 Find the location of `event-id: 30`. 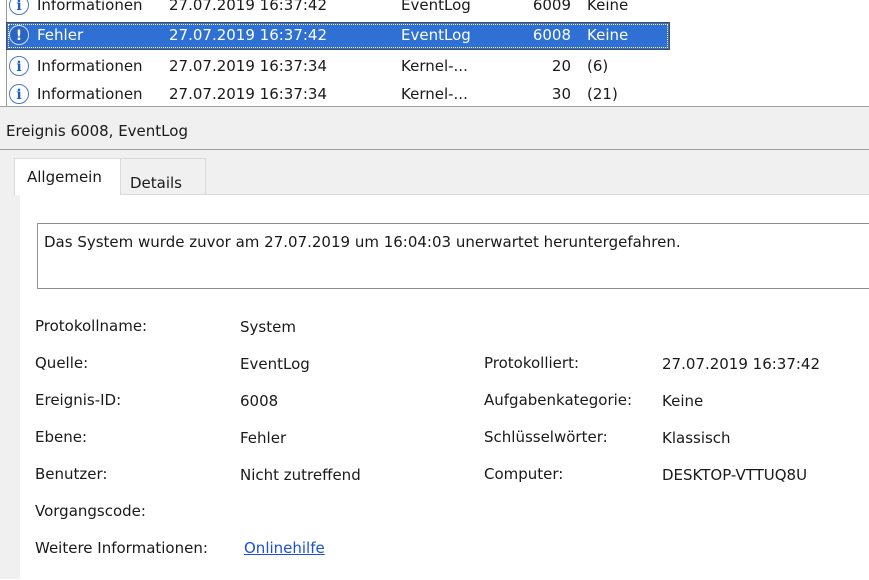

event-id: 30 is located at coordinates (561, 94).